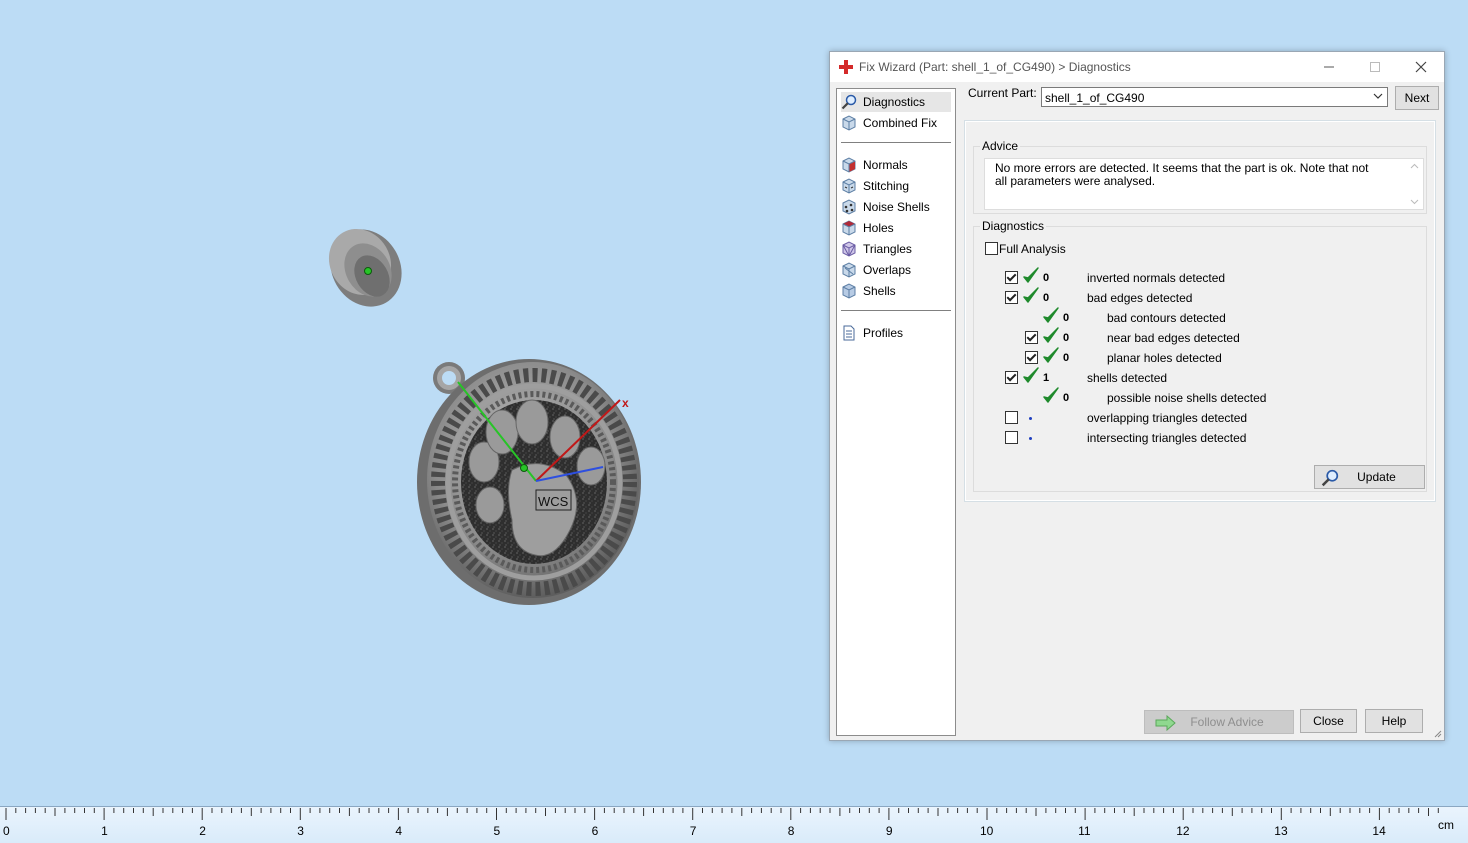 Image resolution: width=1468 pixels, height=843 pixels. I want to click on next-button: Next, so click(1417, 98).